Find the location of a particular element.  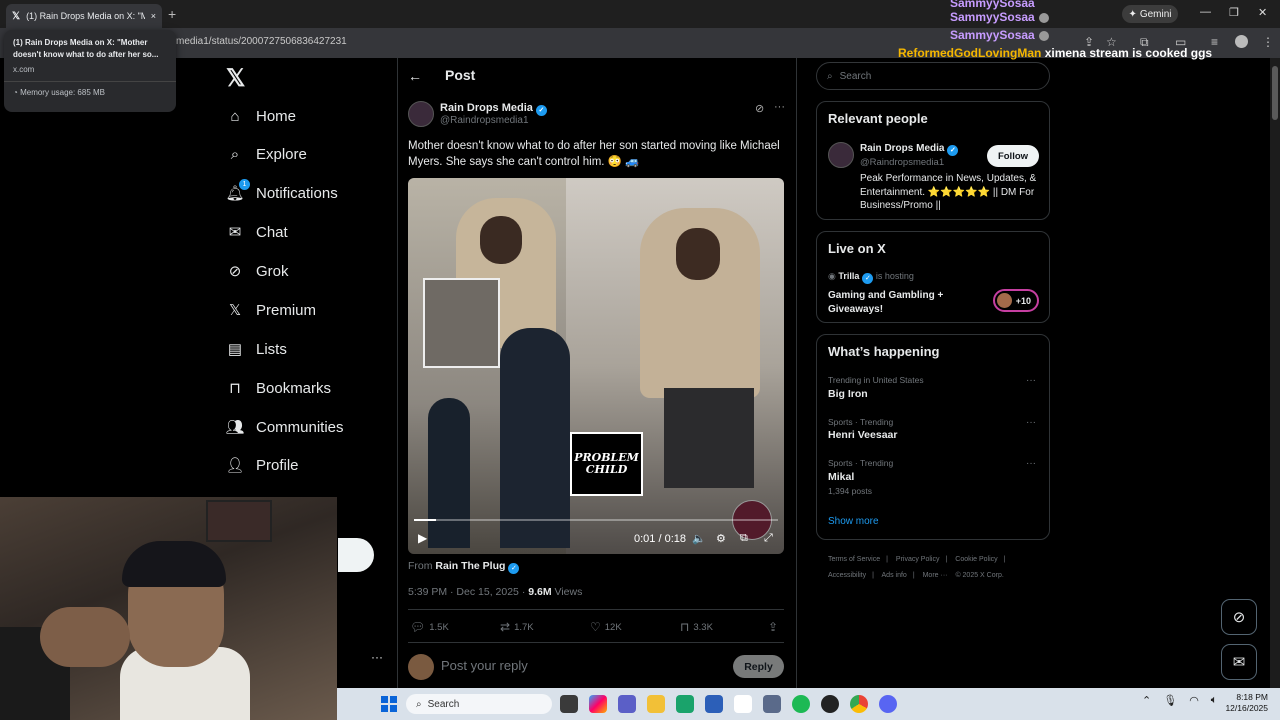

sidebar-item-chat: ✉ Chat is located at coordinates (257, 232).